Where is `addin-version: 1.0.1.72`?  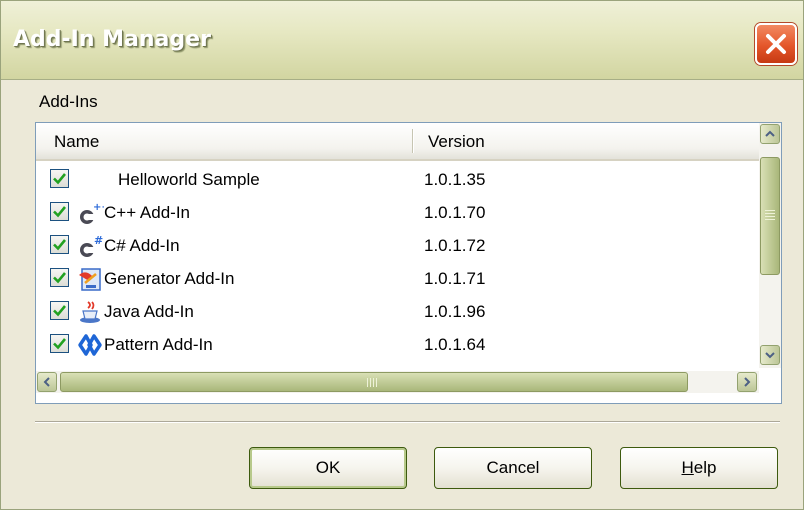 addin-version: 1.0.1.72 is located at coordinates (455, 245).